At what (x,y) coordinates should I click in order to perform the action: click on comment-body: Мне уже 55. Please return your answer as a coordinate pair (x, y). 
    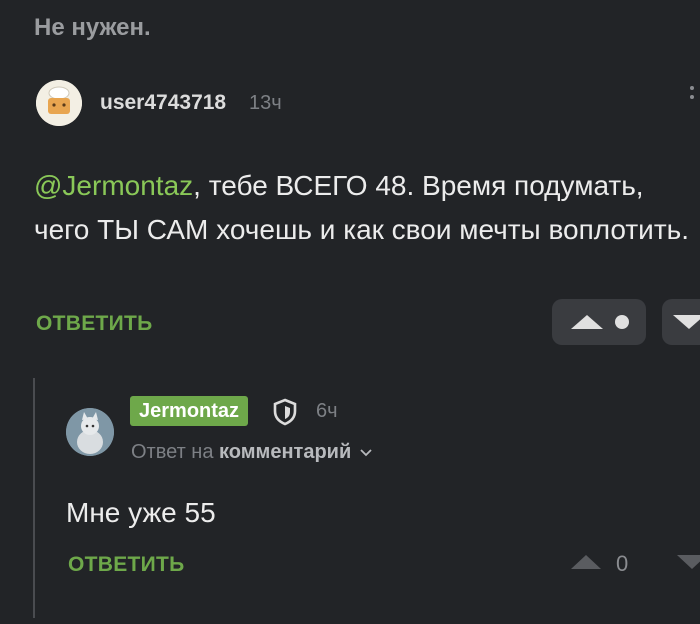
    Looking at the image, I should click on (141, 512).